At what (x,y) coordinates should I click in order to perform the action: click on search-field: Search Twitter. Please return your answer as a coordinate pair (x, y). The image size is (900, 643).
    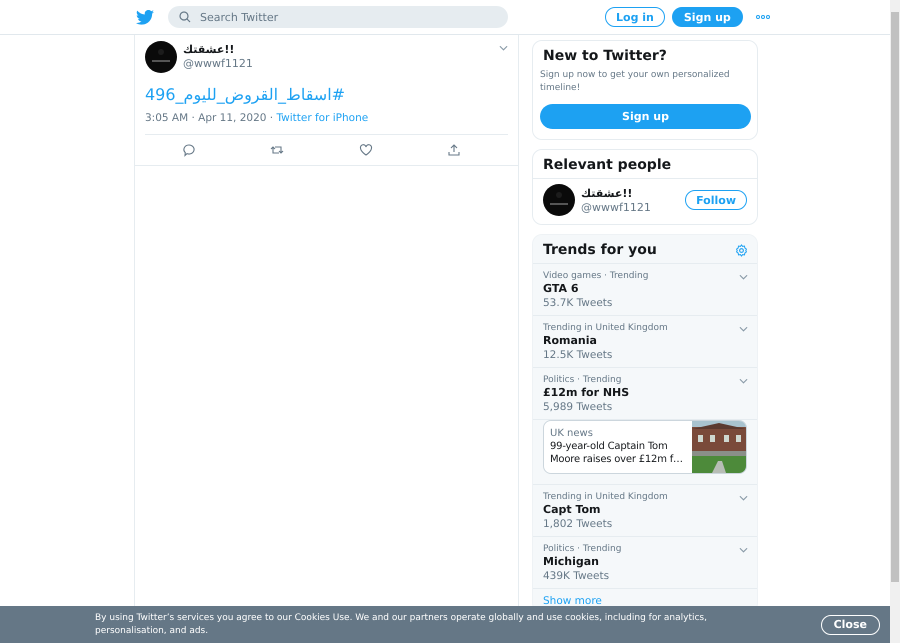
    Looking at the image, I should click on (338, 17).